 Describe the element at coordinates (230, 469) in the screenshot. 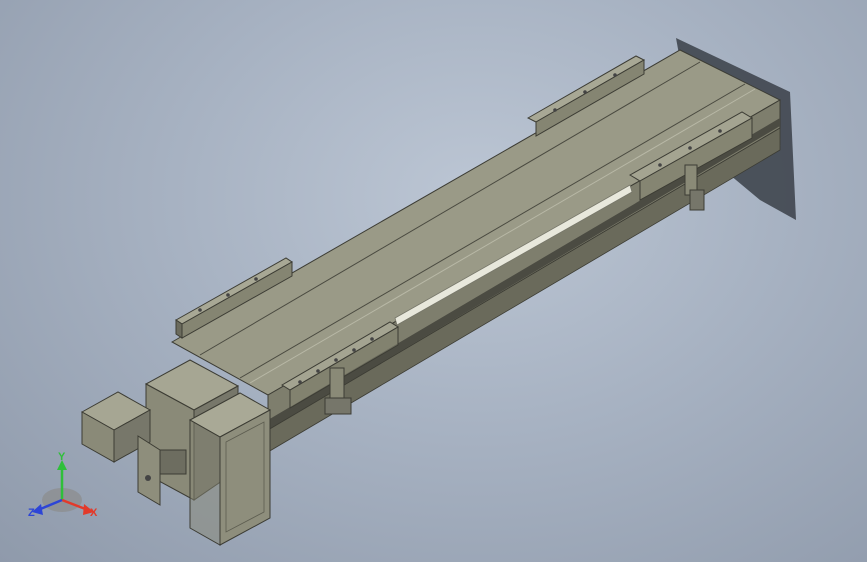

I see `end-cover` at that location.